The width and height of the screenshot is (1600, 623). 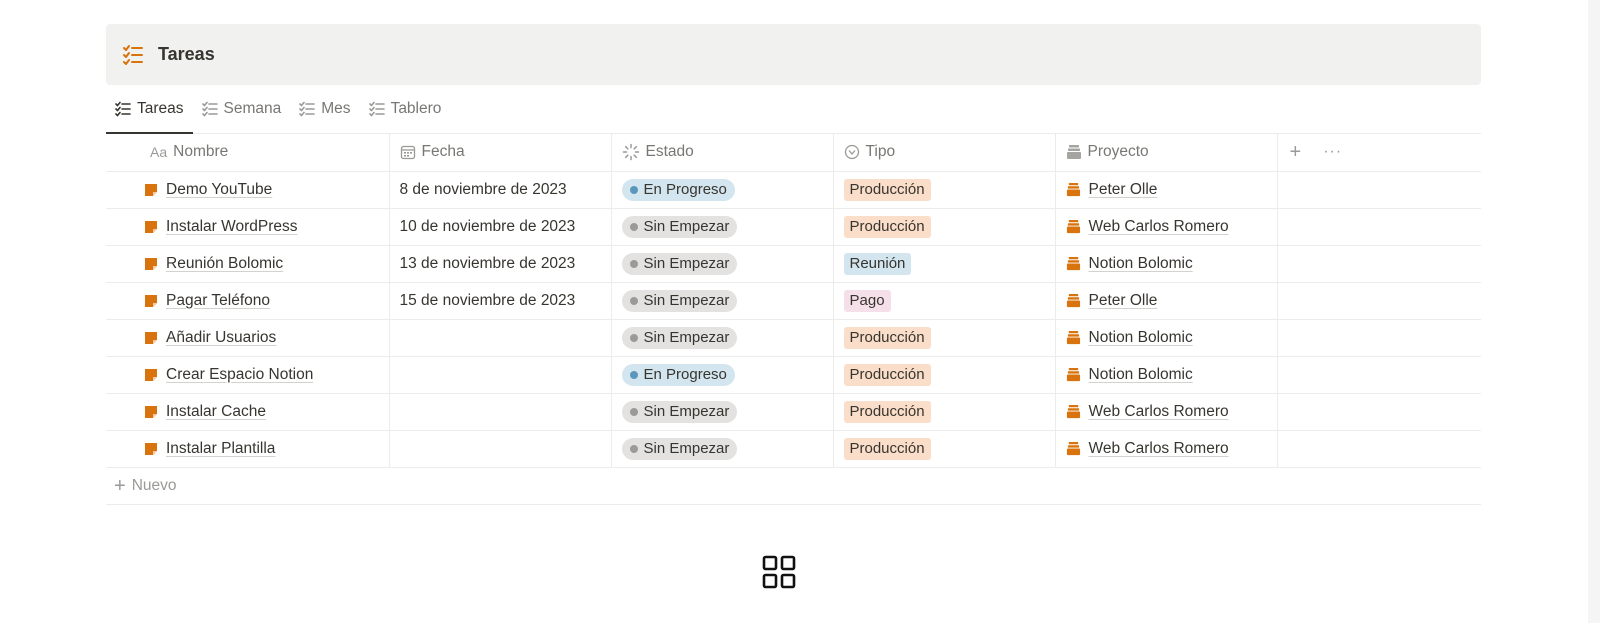 What do you see at coordinates (242, 109) in the screenshot?
I see `tab-semana: Semana` at bounding box center [242, 109].